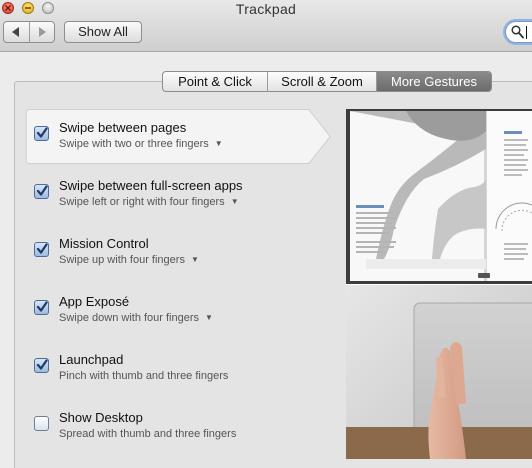 Image resolution: width=532 pixels, height=468 pixels. I want to click on search-icon, so click(517, 32).